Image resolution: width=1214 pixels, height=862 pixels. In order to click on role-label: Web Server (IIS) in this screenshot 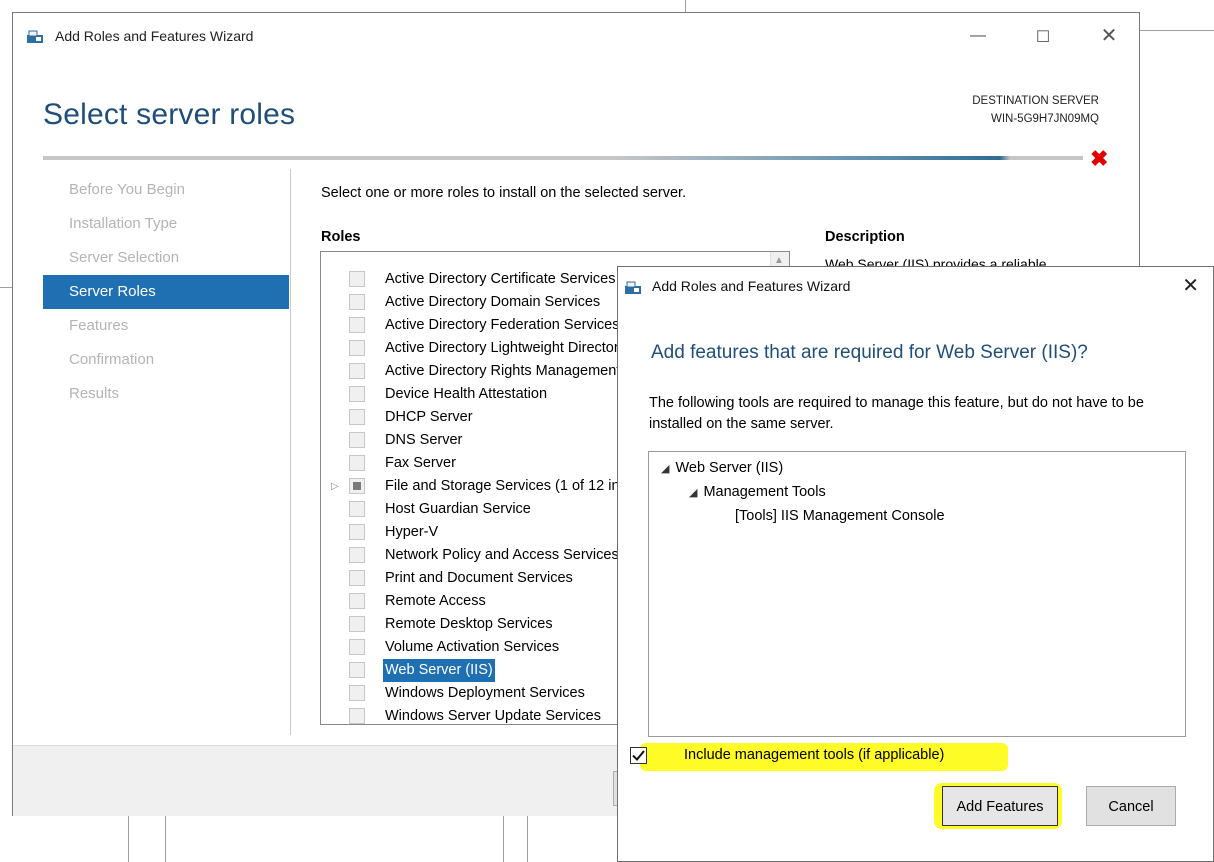, I will do `click(439, 670)`.